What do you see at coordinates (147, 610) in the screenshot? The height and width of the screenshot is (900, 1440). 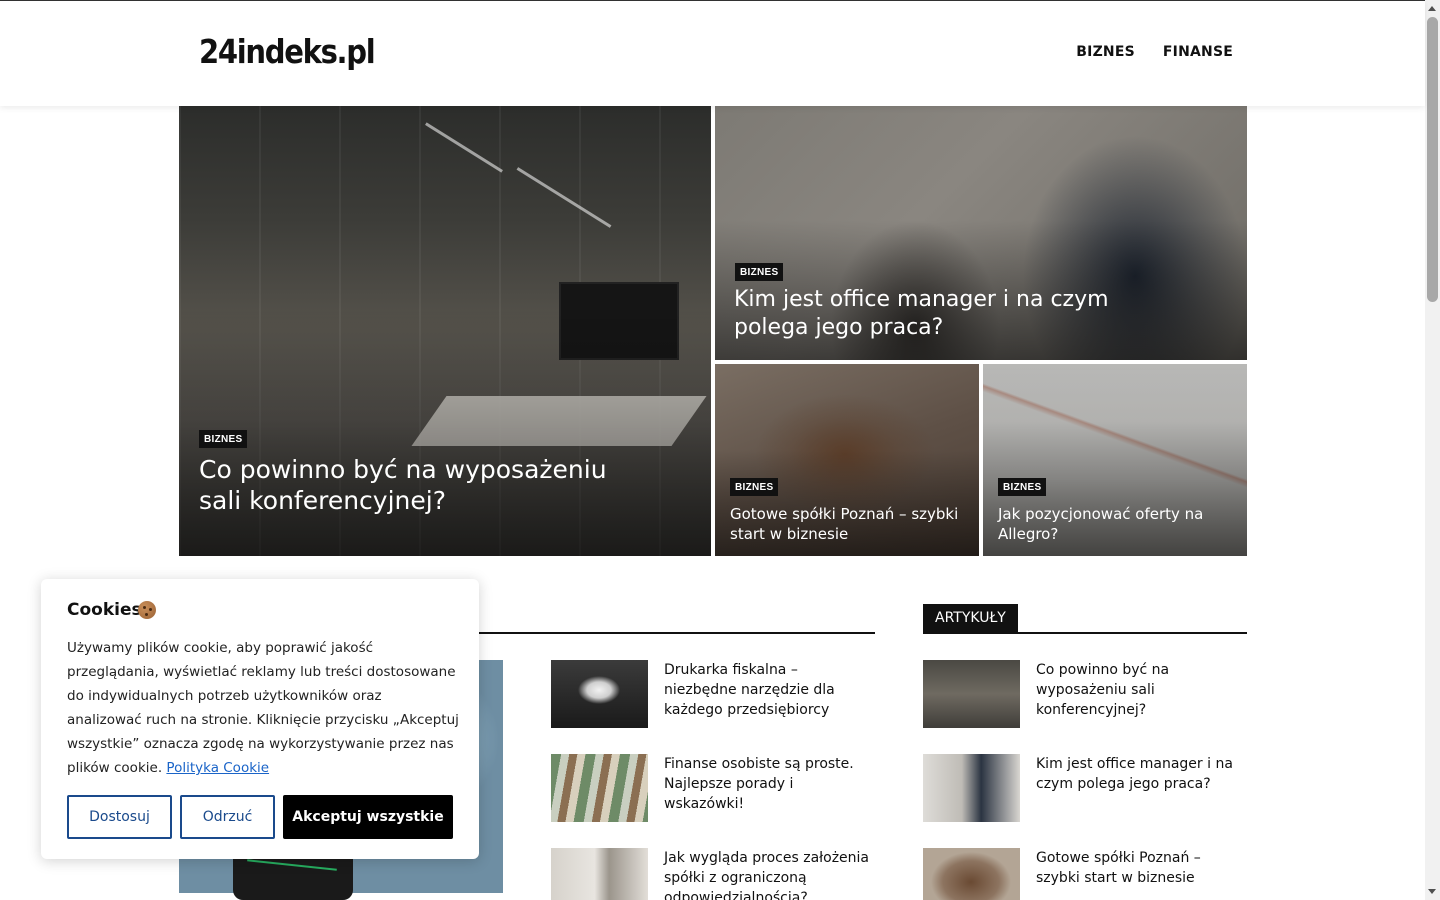 I see `cookie-icon` at bounding box center [147, 610].